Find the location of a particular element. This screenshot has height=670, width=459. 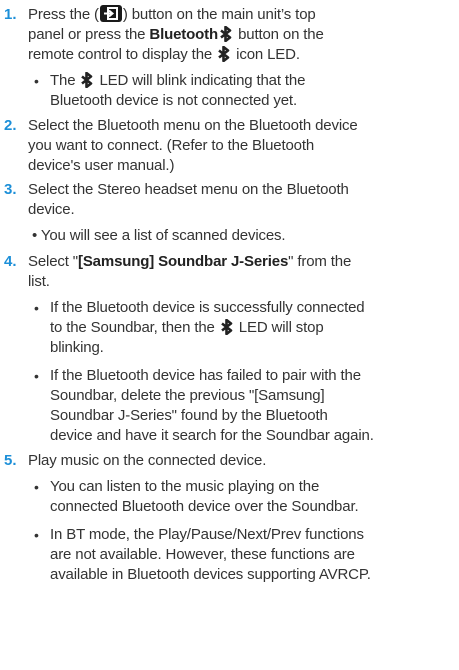

step-1-bullet-line-1: The LED will blink indicating that the is located at coordinates (177, 81).